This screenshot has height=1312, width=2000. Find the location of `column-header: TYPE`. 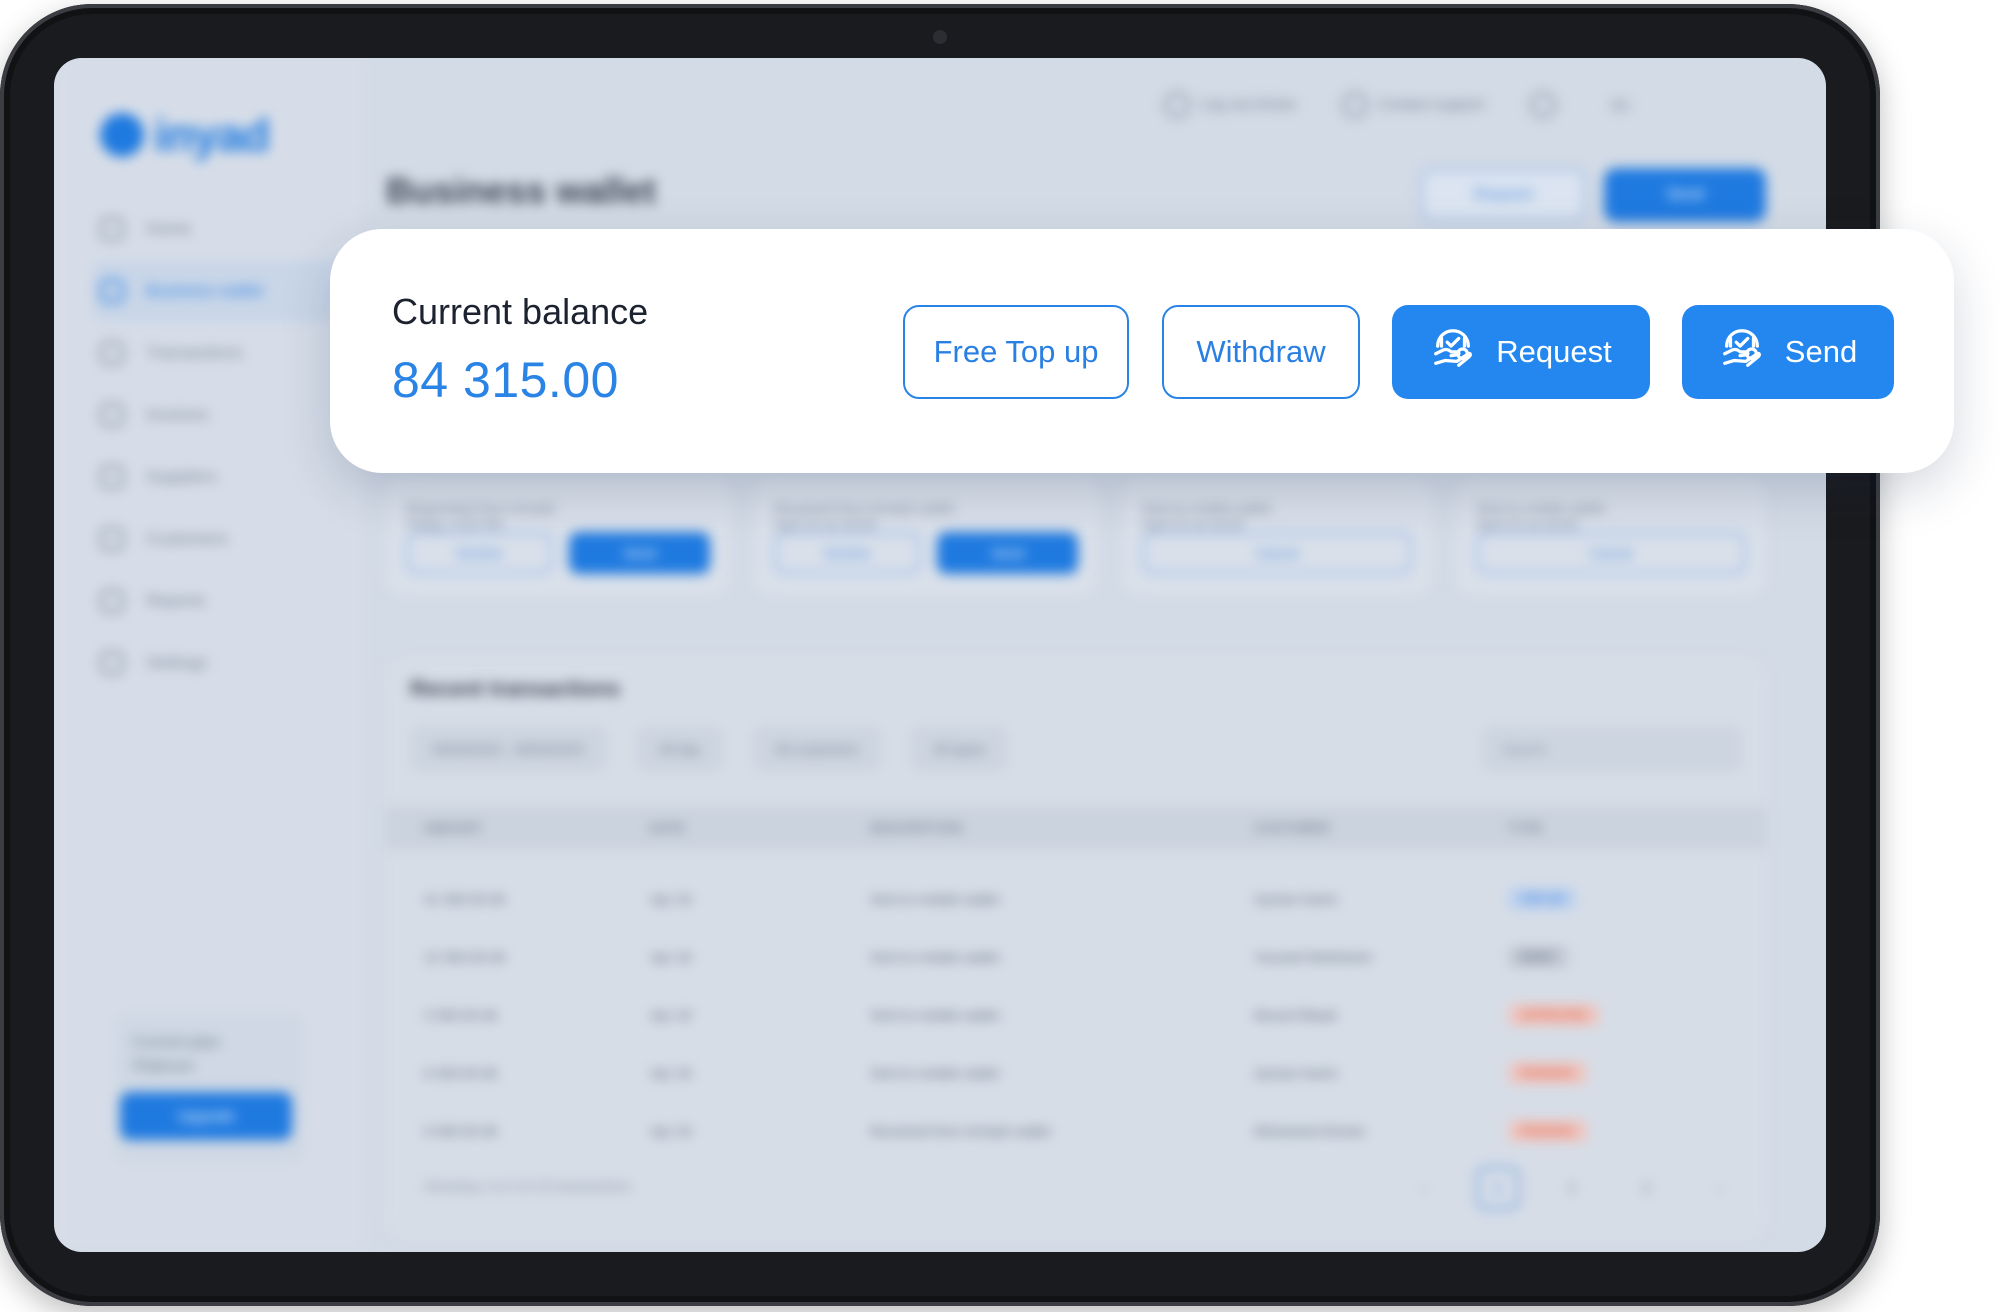

column-header: TYPE is located at coordinates (1526, 828).